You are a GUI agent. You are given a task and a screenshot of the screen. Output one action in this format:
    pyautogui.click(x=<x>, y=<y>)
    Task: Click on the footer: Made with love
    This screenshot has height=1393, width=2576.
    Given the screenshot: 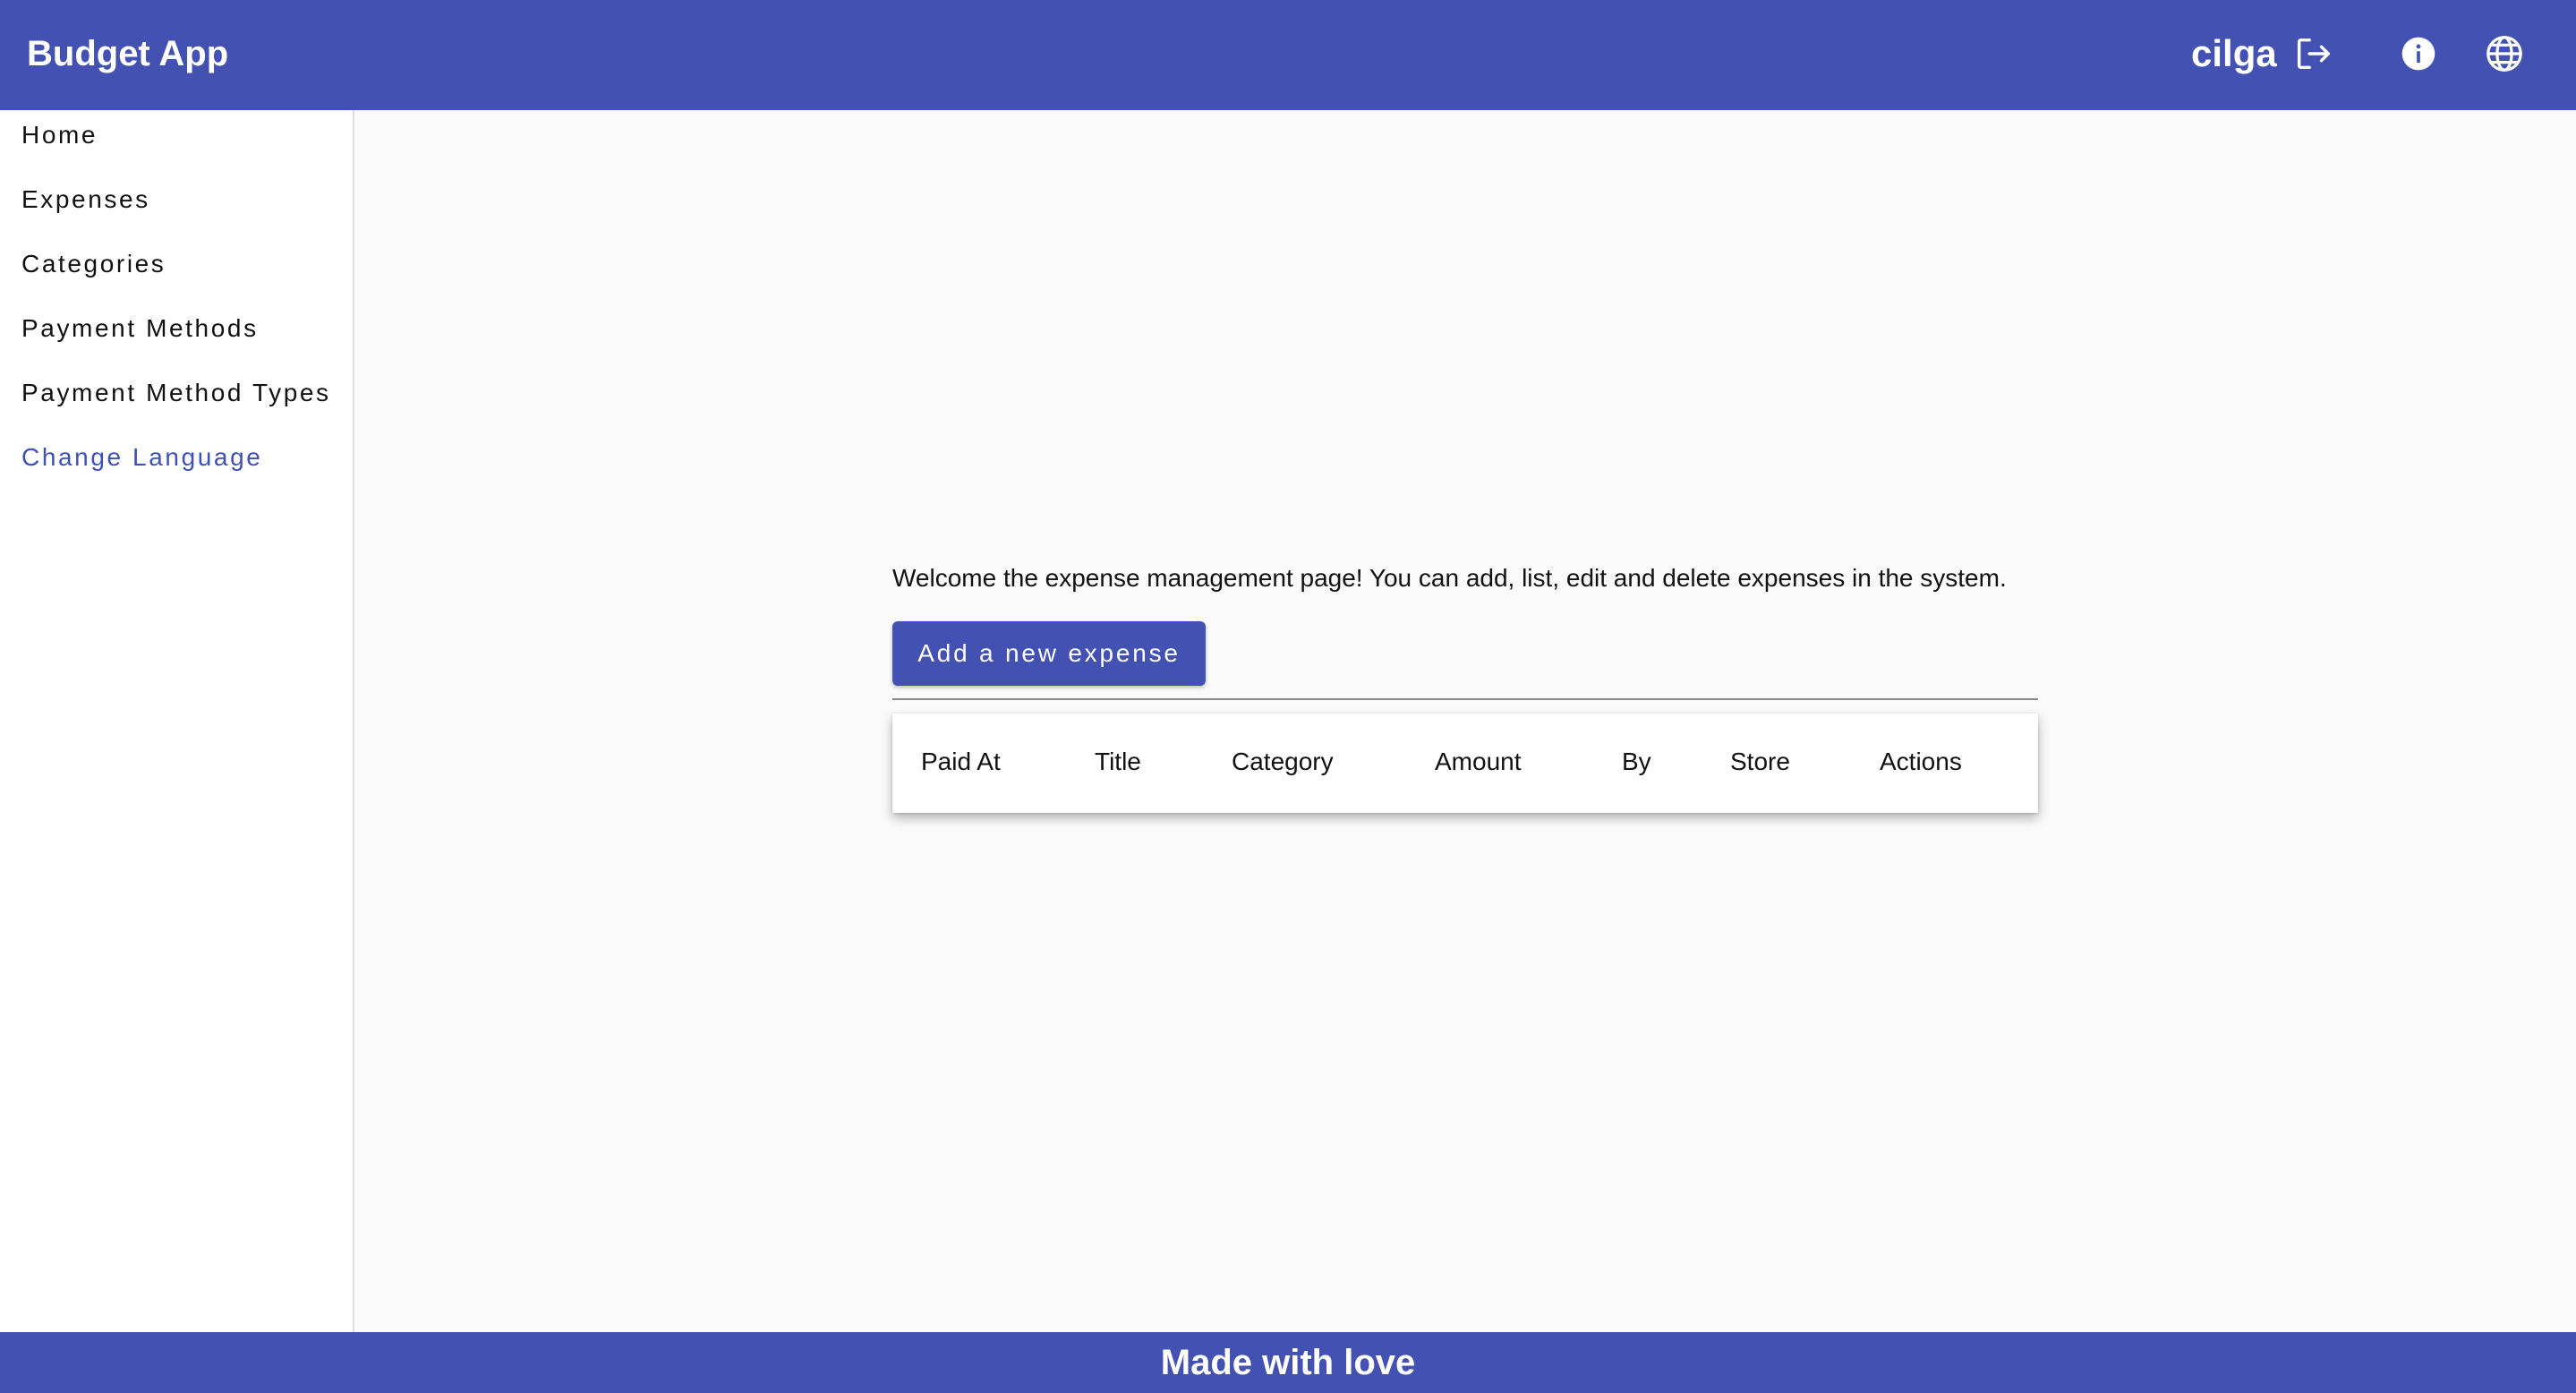 What is the action you would take?
    pyautogui.click(x=1288, y=1363)
    